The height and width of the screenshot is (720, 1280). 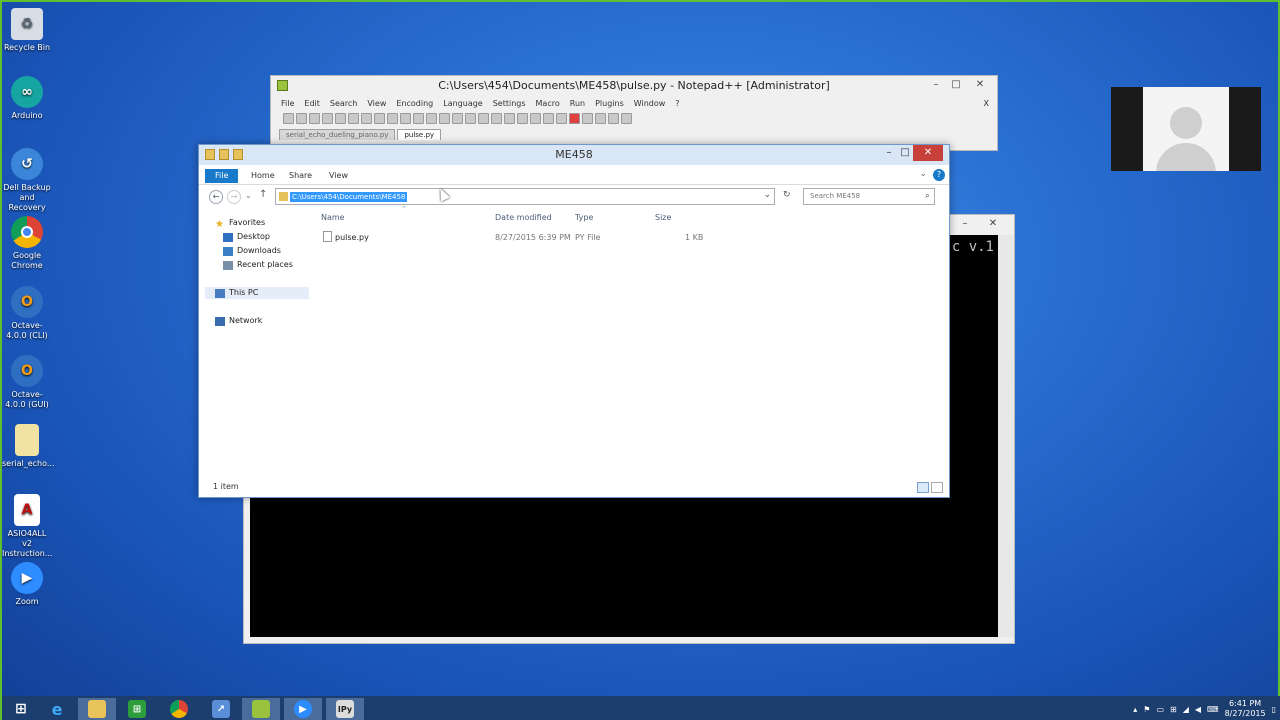 I want to click on tab-home: Home, so click(x=263, y=176).